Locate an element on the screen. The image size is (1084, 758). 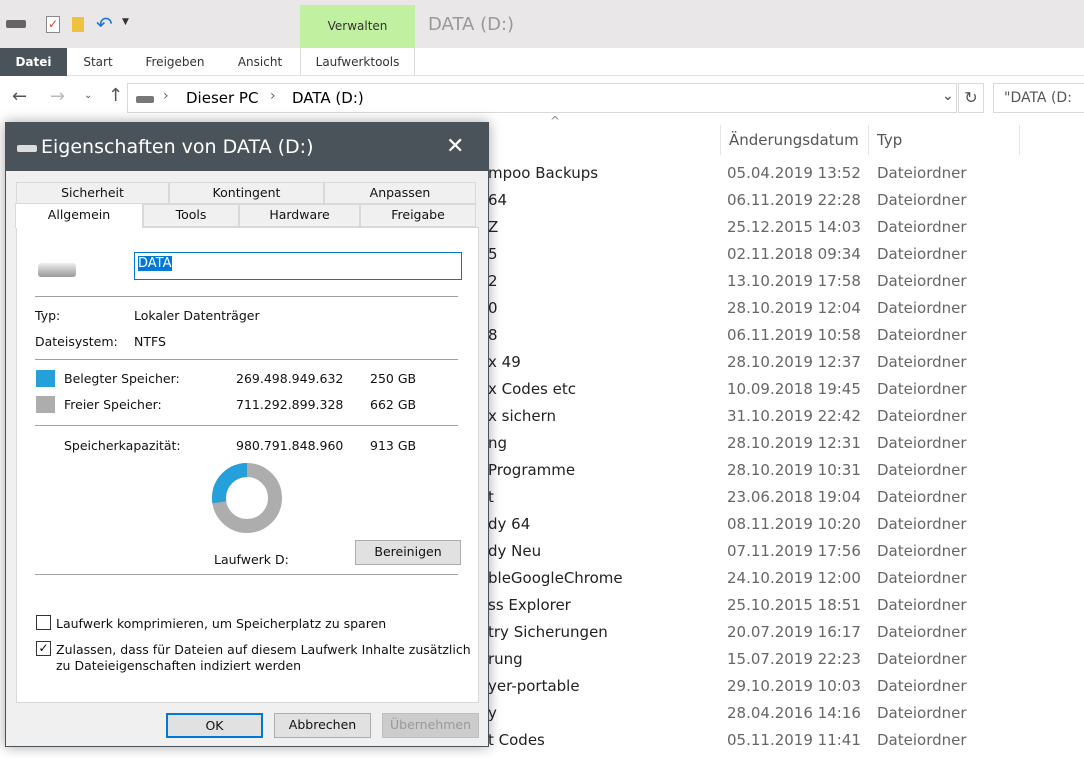
free-size: 662 GB is located at coordinates (393, 404).